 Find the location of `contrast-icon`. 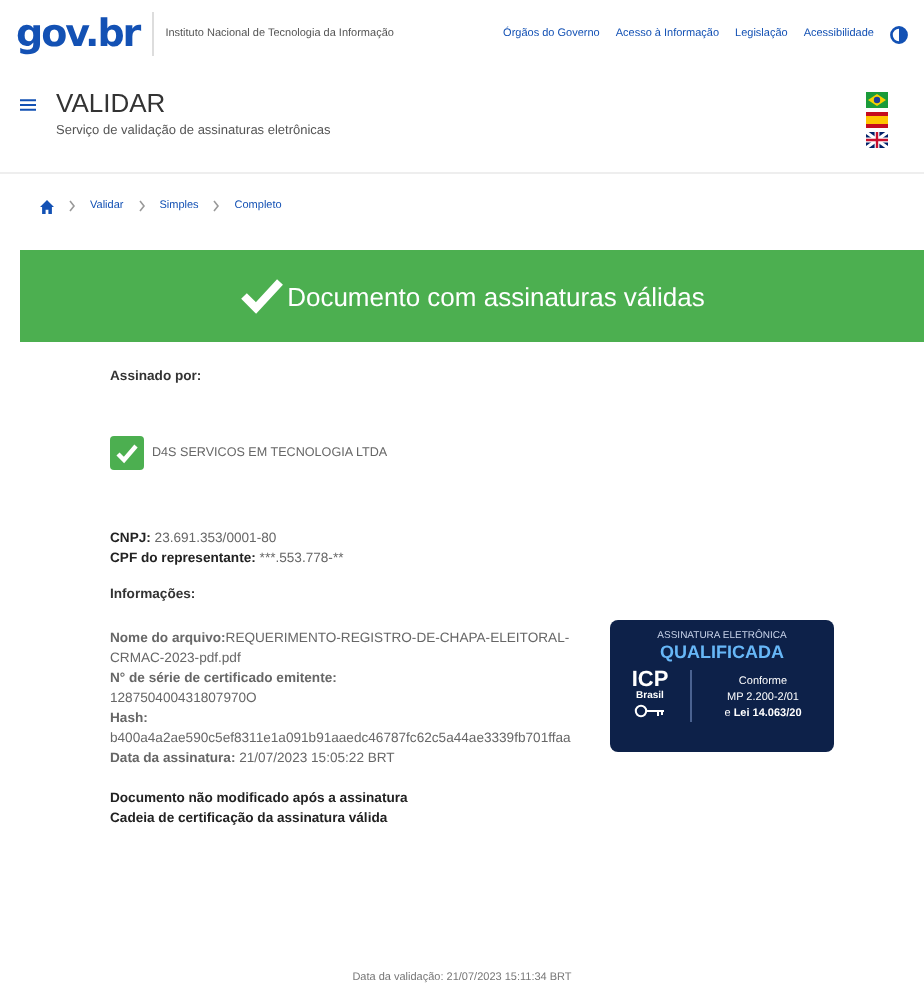

contrast-icon is located at coordinates (899, 34).